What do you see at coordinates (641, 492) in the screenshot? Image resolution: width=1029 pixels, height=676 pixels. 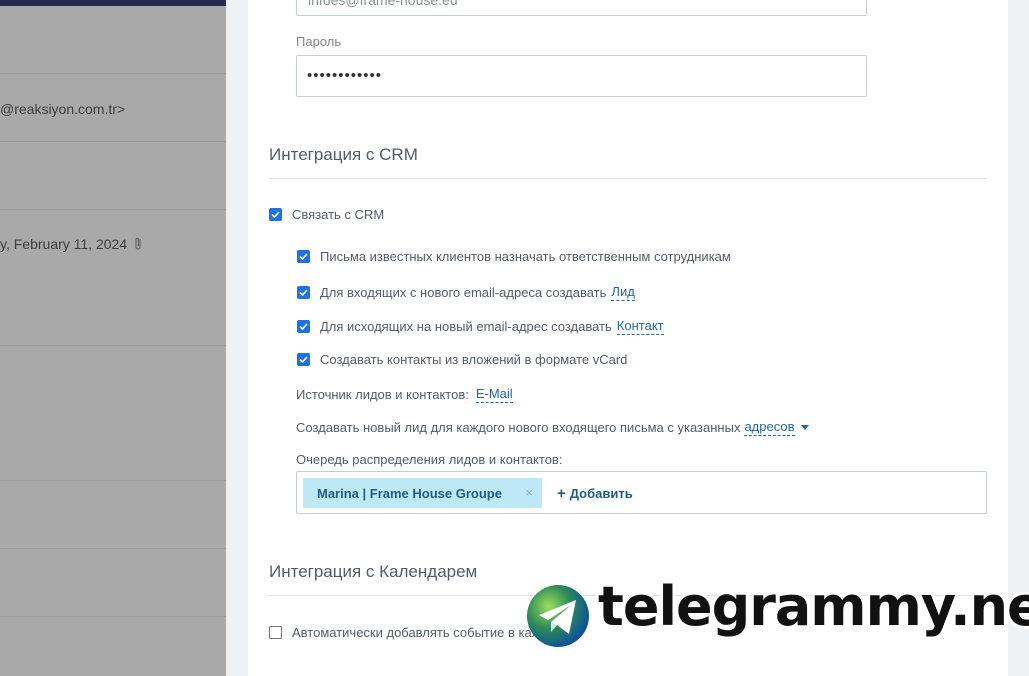 I see `queue-selector: Marina | Frame House Groupe × + Добавить` at bounding box center [641, 492].